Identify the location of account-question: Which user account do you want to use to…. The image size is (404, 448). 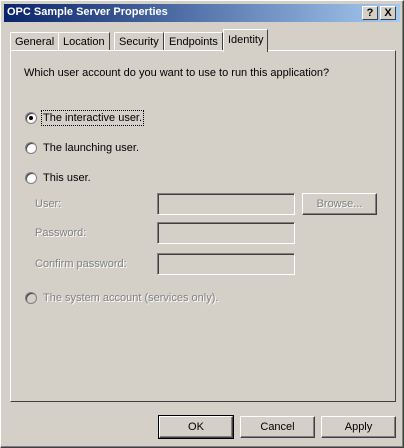
(177, 73).